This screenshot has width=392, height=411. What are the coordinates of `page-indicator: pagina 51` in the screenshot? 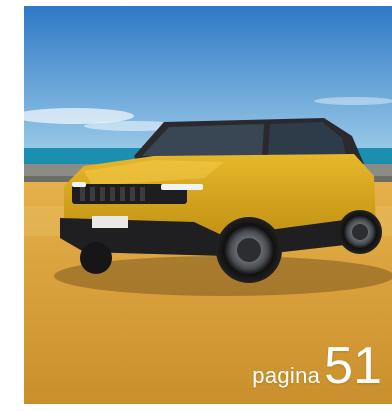 It's located at (317, 366).